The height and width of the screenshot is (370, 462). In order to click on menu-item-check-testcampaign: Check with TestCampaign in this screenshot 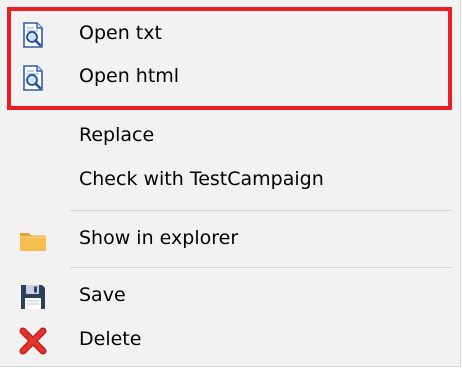, I will do `click(230, 180)`.